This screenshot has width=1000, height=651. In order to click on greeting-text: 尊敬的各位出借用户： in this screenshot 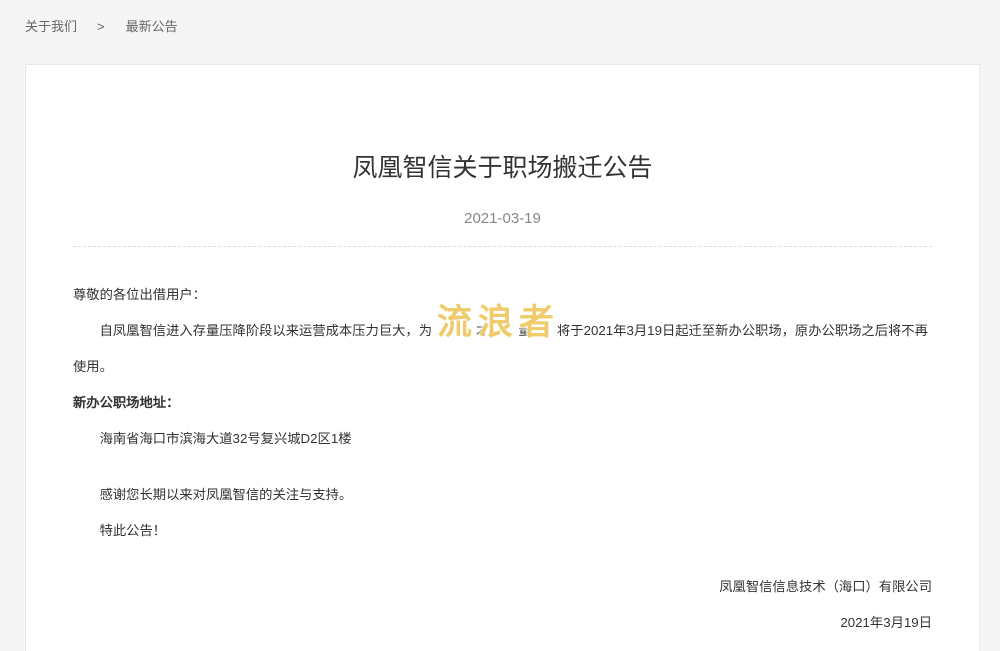, I will do `click(502, 295)`.